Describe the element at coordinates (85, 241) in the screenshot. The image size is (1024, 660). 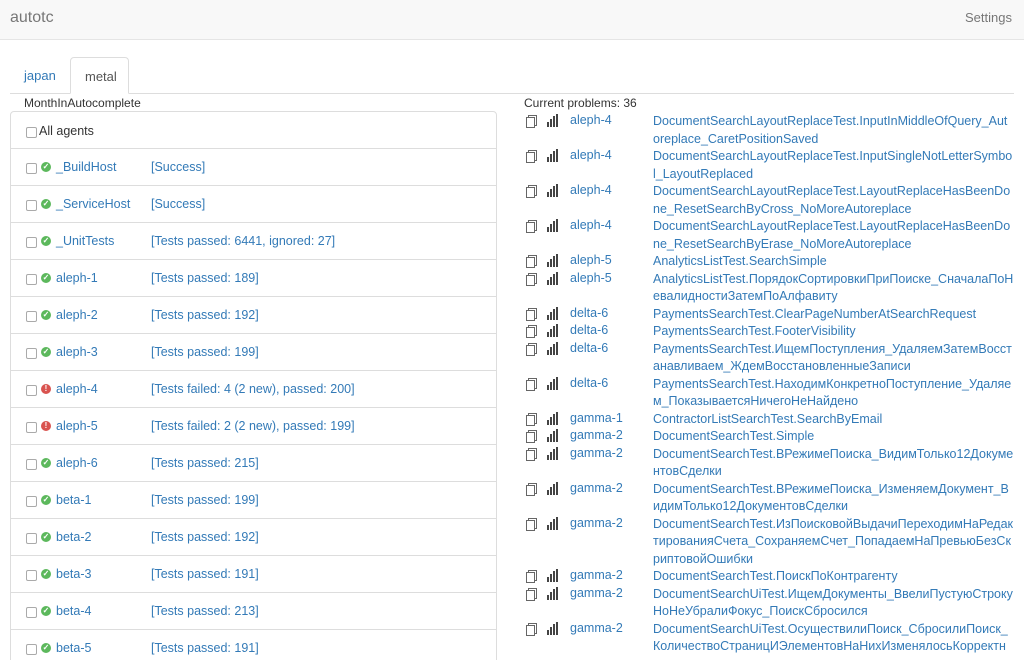
I see `agent-name-link: _UnitTests` at that location.